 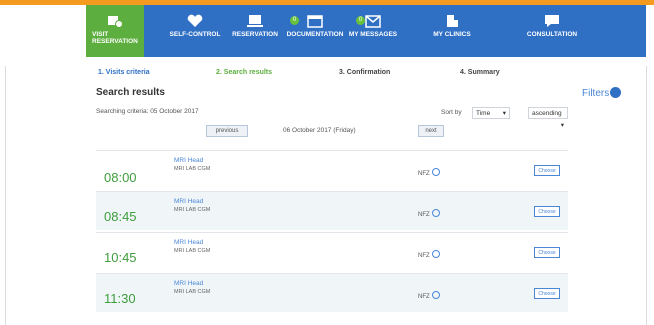 What do you see at coordinates (480, 72) in the screenshot?
I see `step-summary: 4. Summary` at bounding box center [480, 72].